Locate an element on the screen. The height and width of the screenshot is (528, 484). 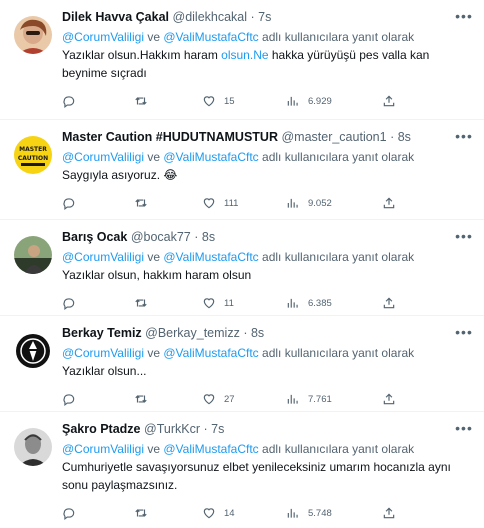
user-handle: @master_caution1 is located at coordinates (333, 137).